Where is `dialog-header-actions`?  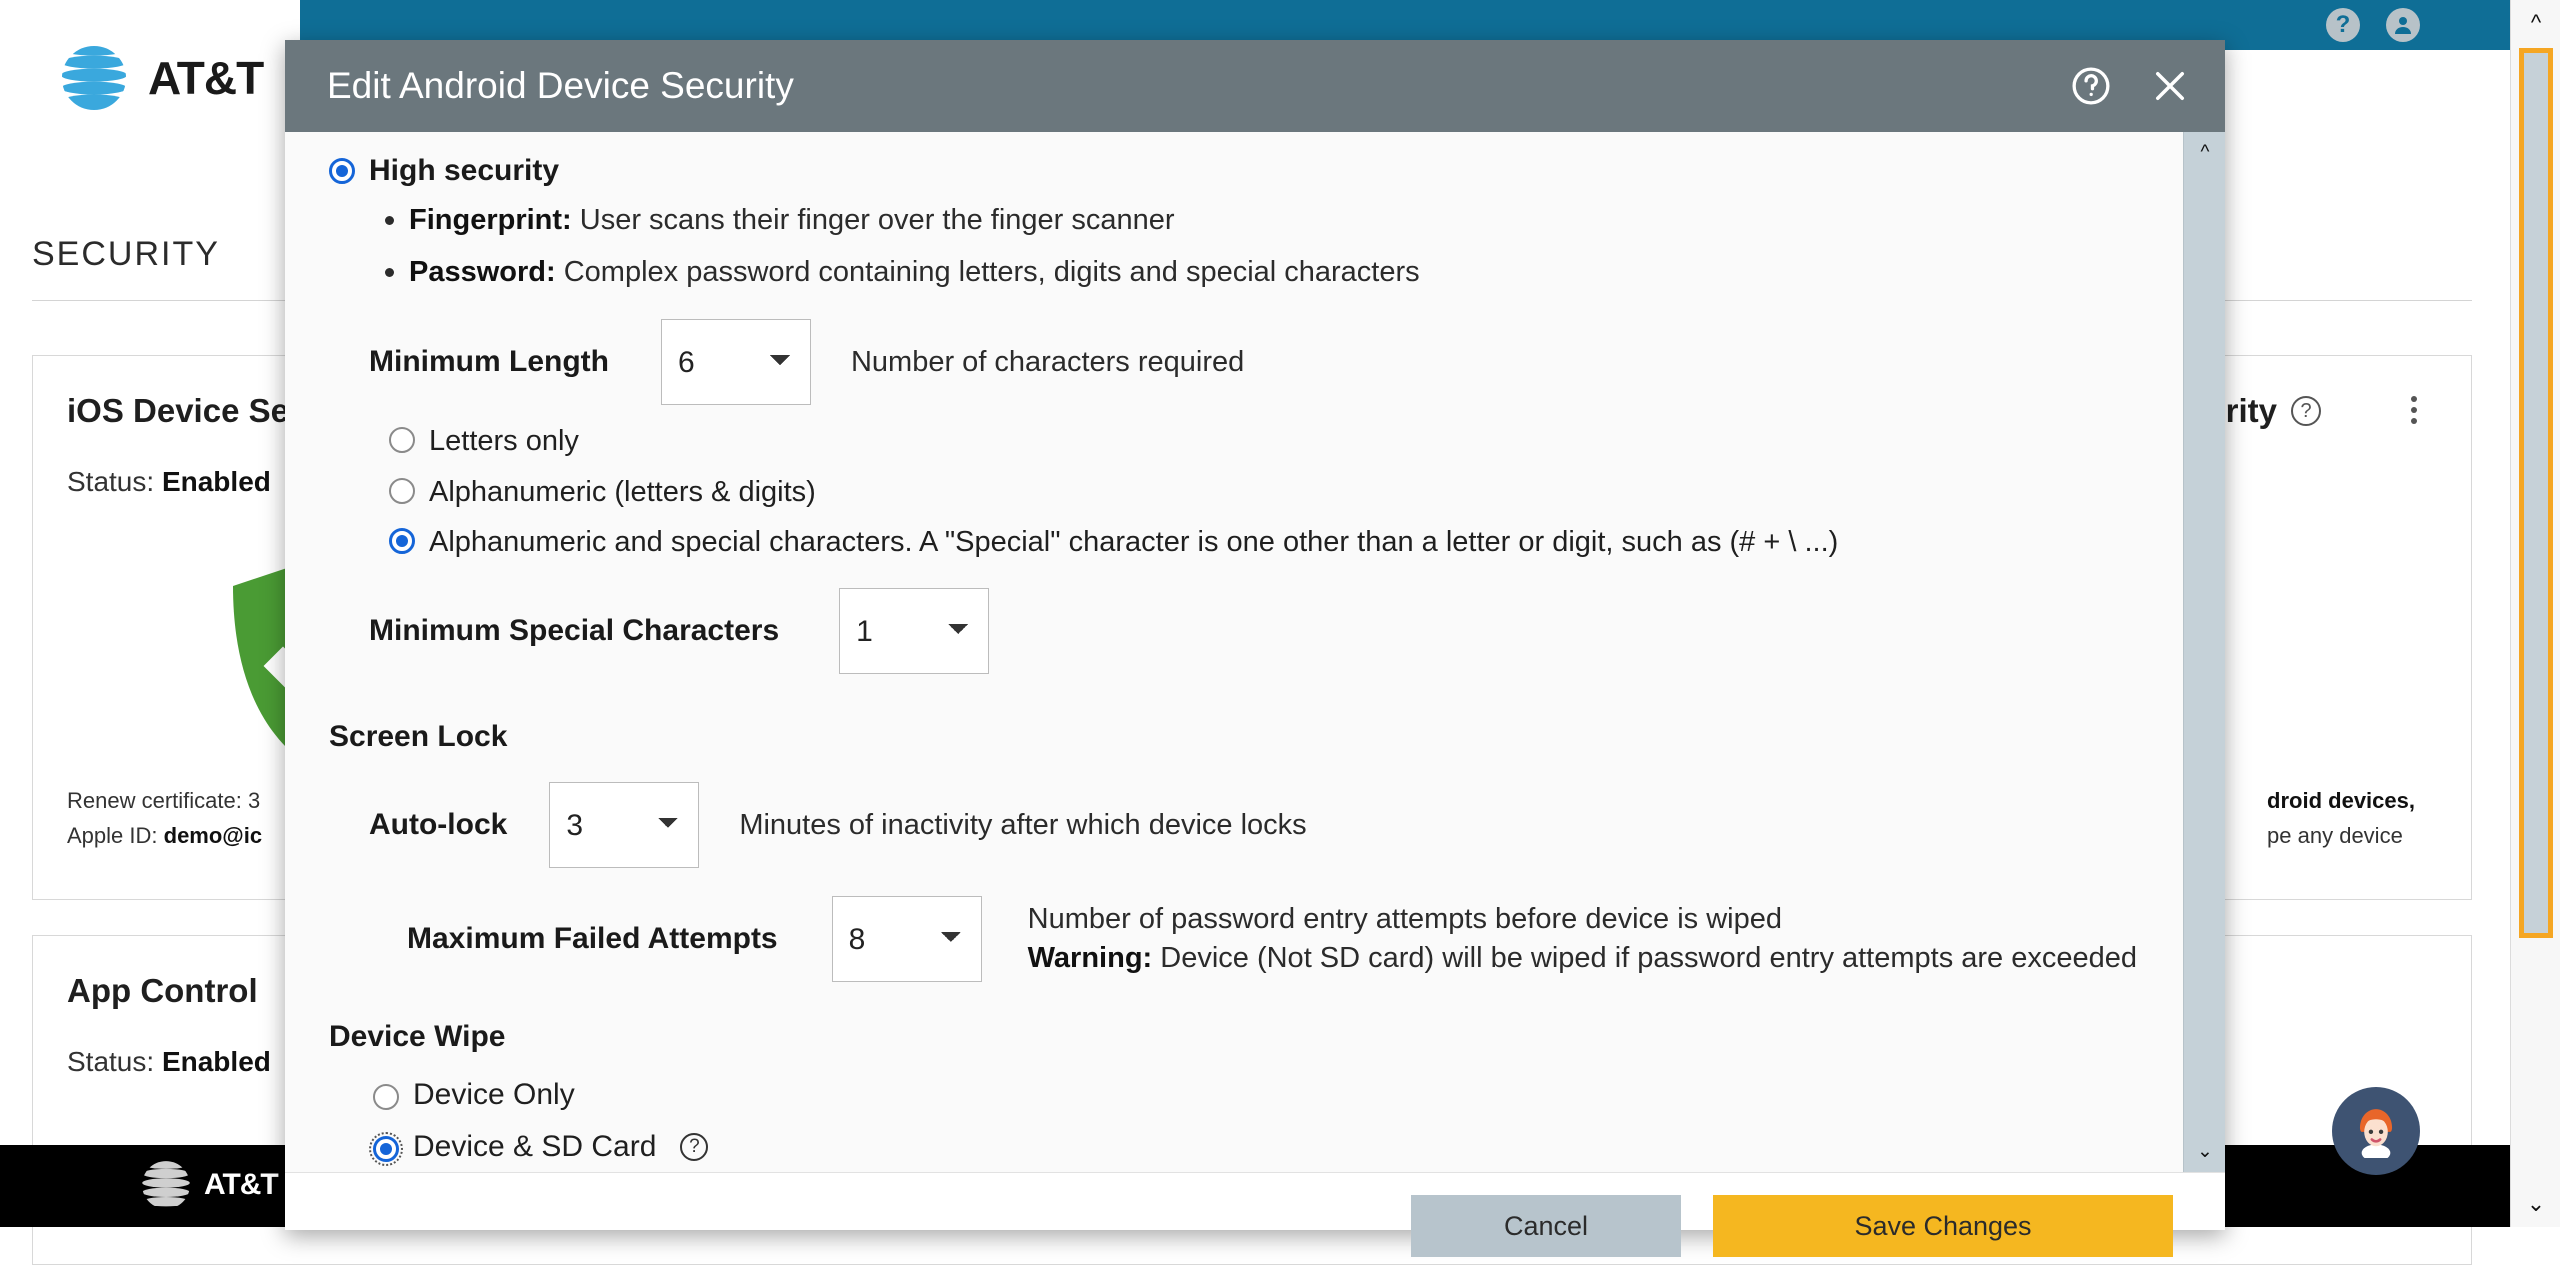
dialog-header-actions is located at coordinates (2130, 86).